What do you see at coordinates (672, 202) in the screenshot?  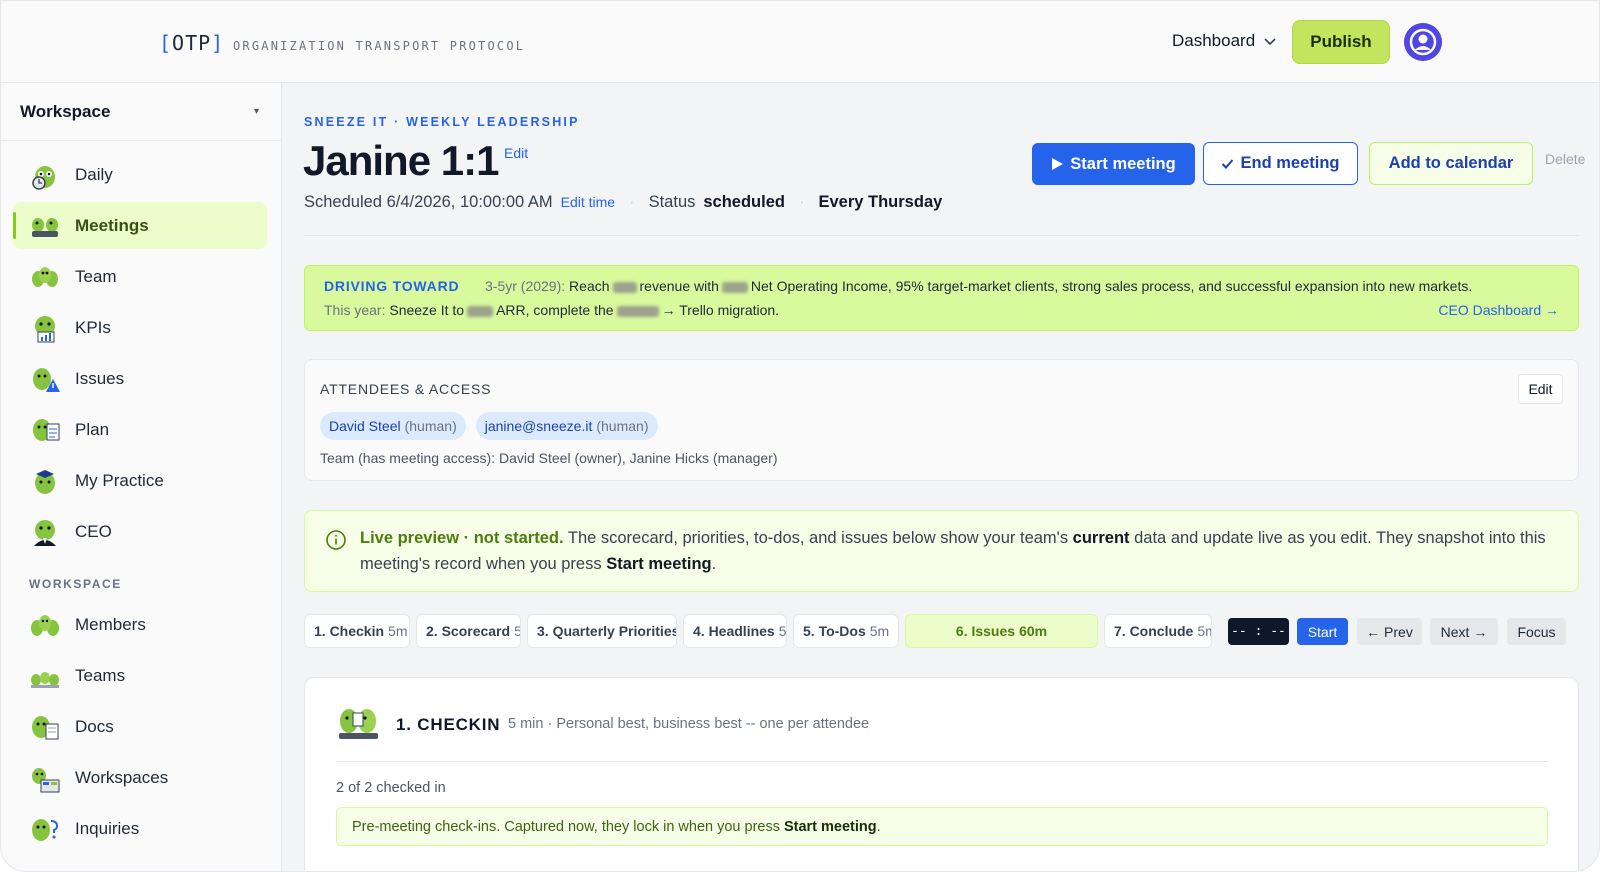 I see `status-label: Status` at bounding box center [672, 202].